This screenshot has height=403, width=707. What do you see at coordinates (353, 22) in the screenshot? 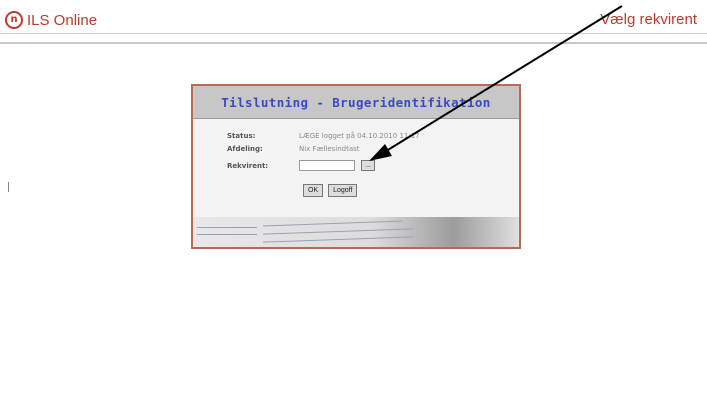
I see `top-bar: n ILS Online Vælg rekvirent` at bounding box center [353, 22].